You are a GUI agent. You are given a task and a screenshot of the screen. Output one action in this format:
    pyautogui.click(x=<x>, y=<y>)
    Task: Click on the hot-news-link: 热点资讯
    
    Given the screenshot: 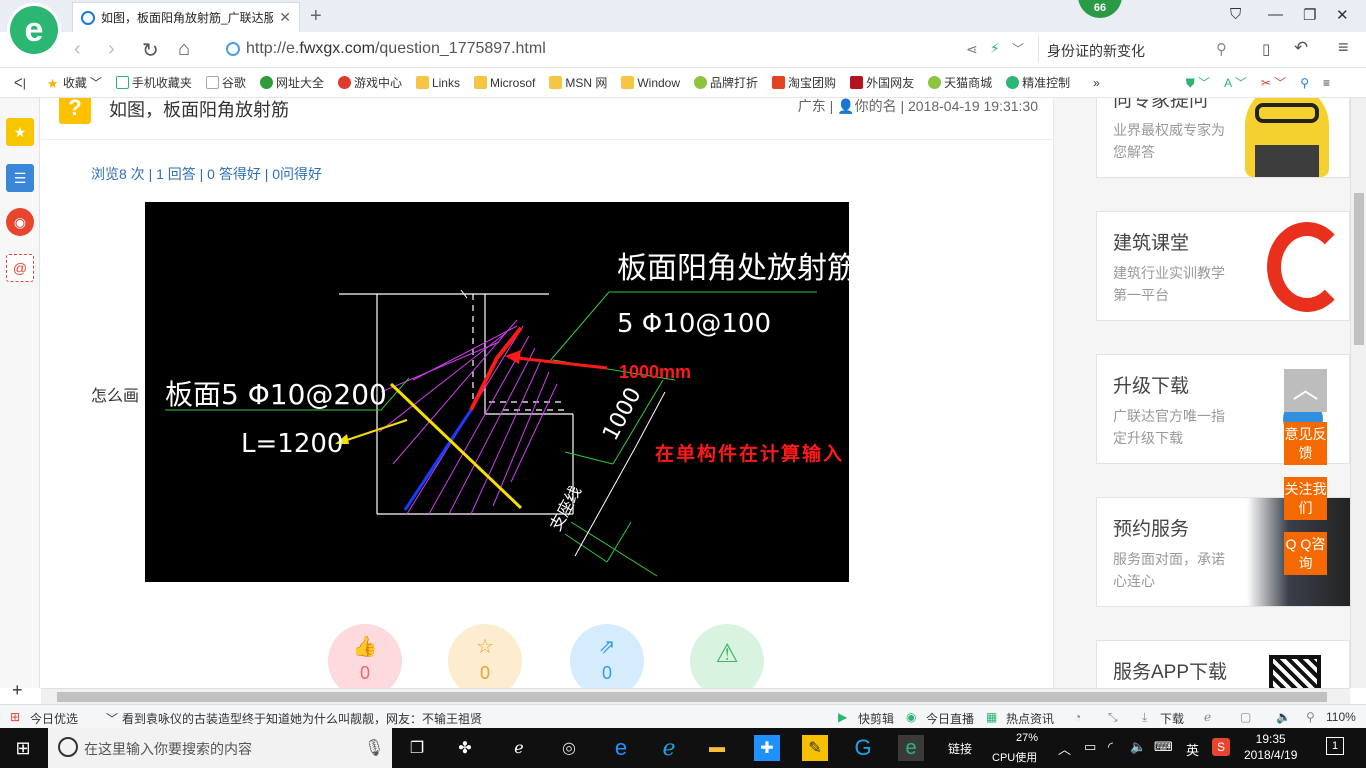 What is the action you would take?
    pyautogui.click(x=1030, y=718)
    